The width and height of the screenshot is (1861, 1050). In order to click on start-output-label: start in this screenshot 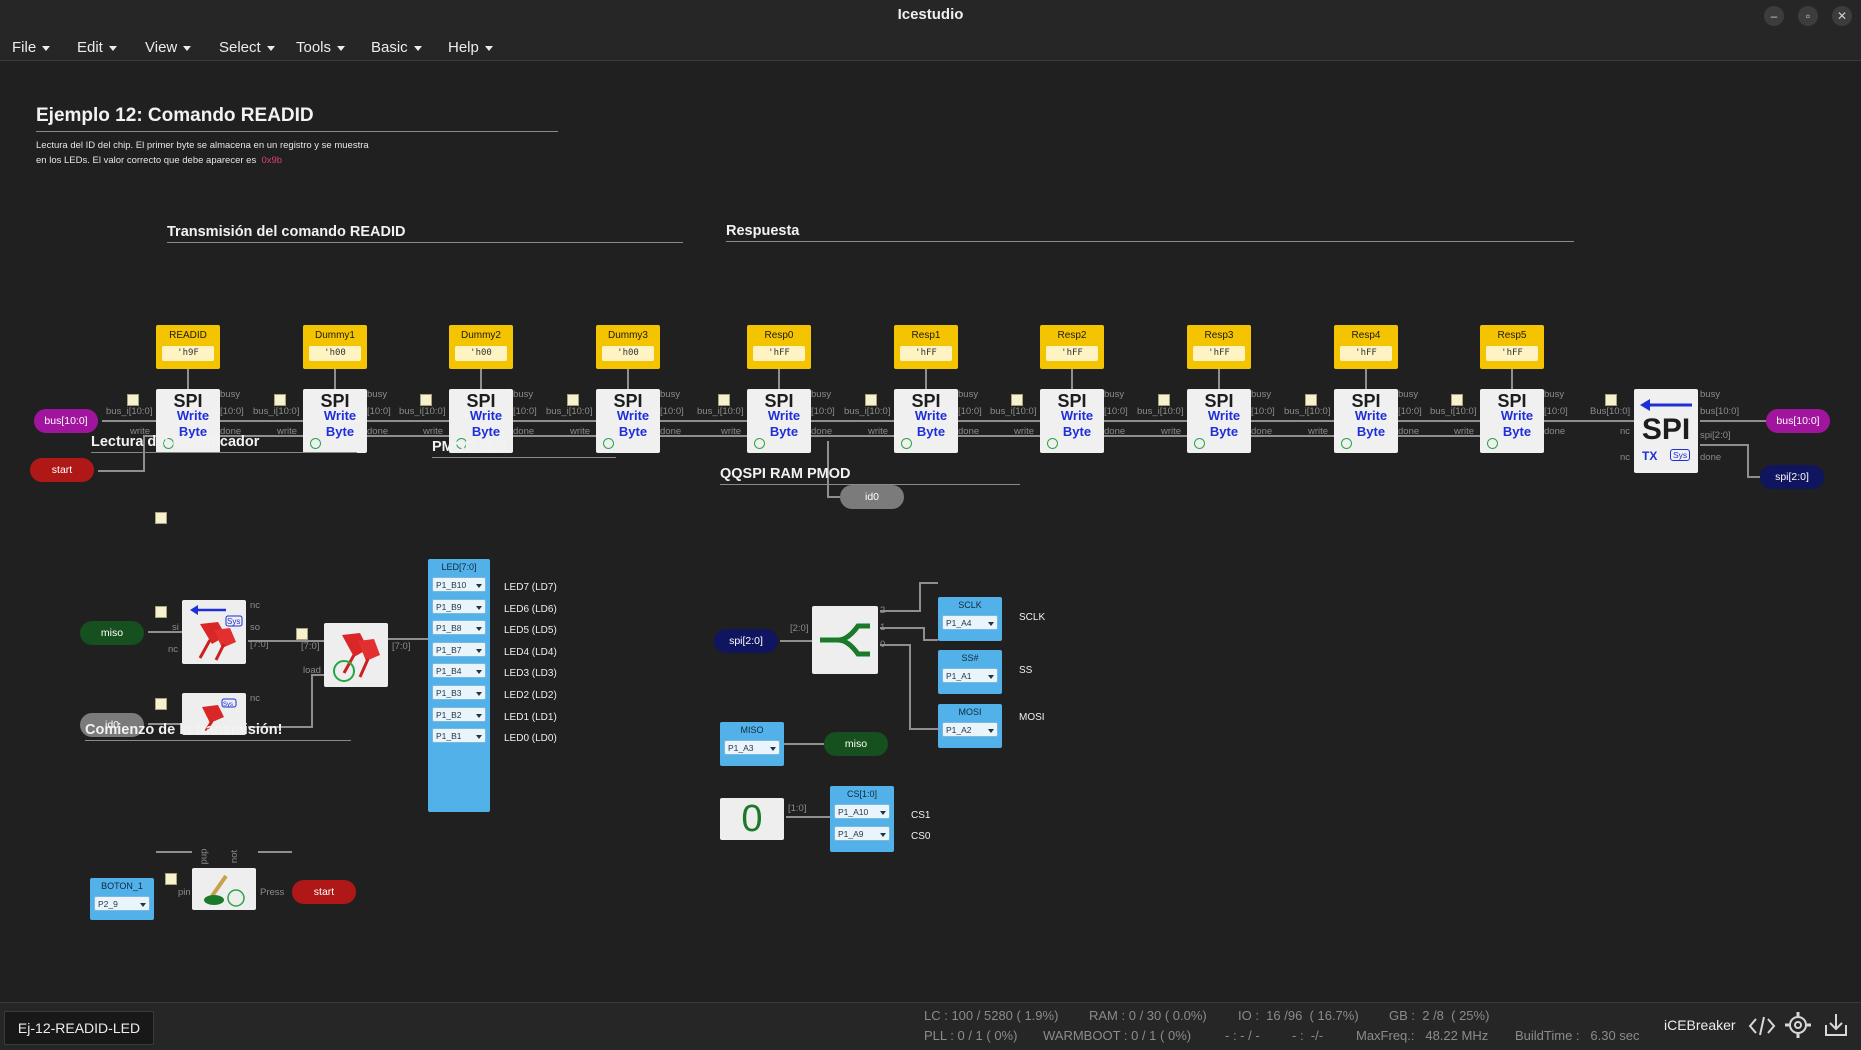, I will do `click(324, 892)`.